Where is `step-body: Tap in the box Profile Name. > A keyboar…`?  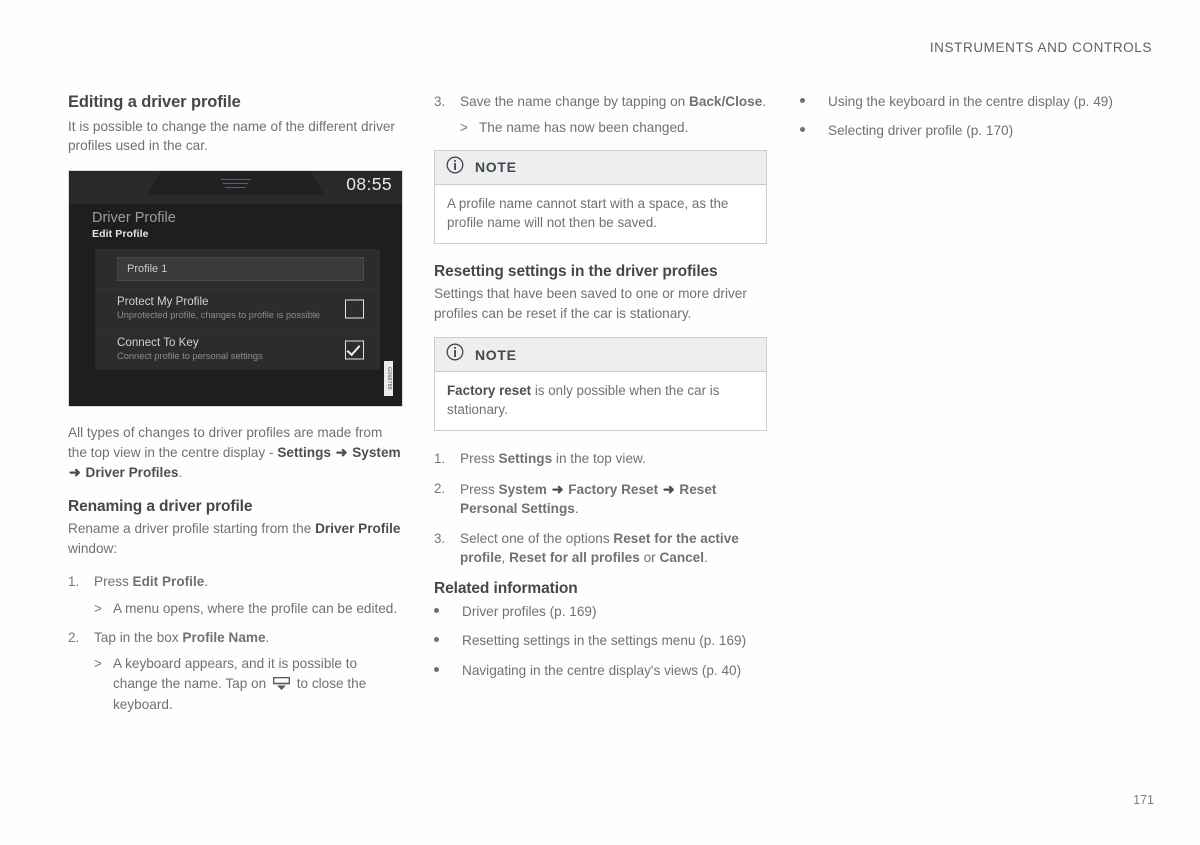 step-body: Tap in the box Profile Name. > A keyboar… is located at coordinates (247, 671).